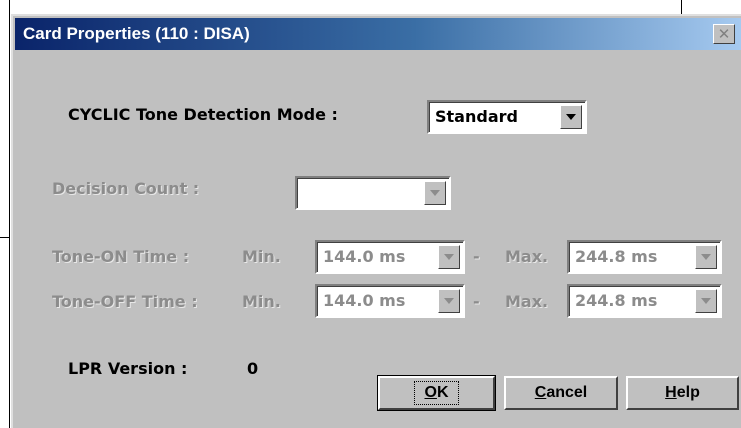  I want to click on decision-count-label: Decision Count :, so click(126, 188).